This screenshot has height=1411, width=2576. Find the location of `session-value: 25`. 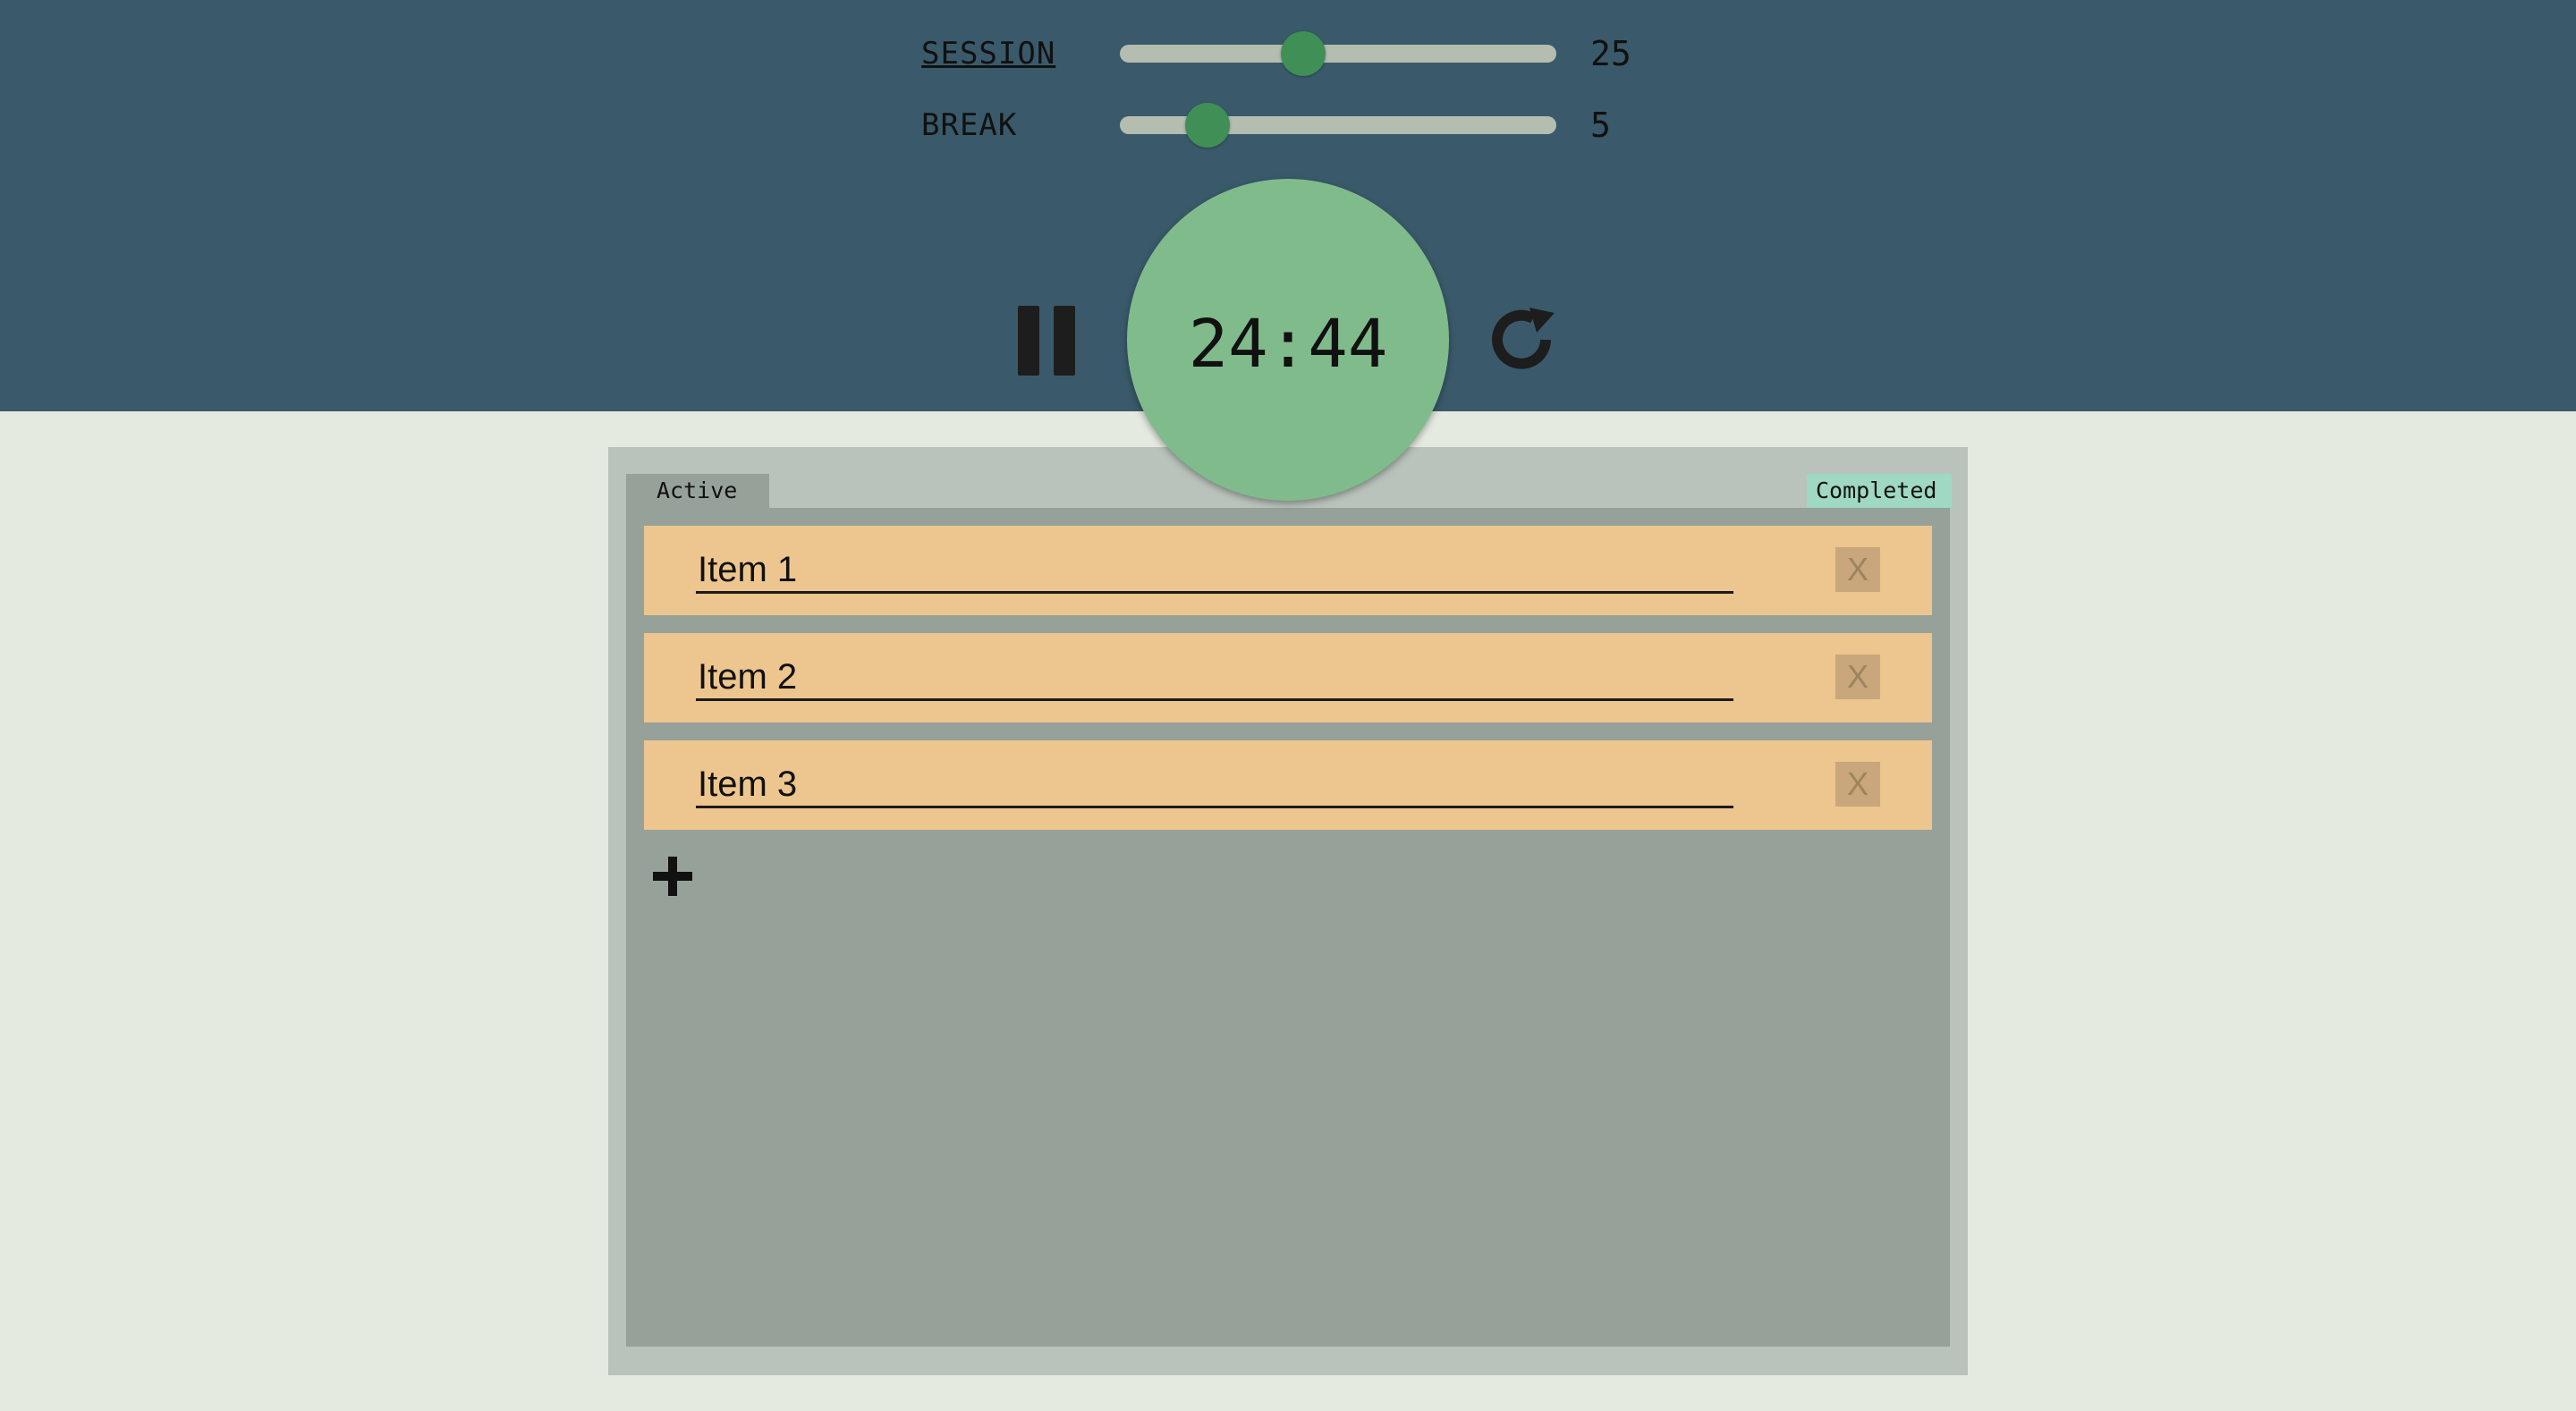

session-value: 25 is located at coordinates (1610, 54).